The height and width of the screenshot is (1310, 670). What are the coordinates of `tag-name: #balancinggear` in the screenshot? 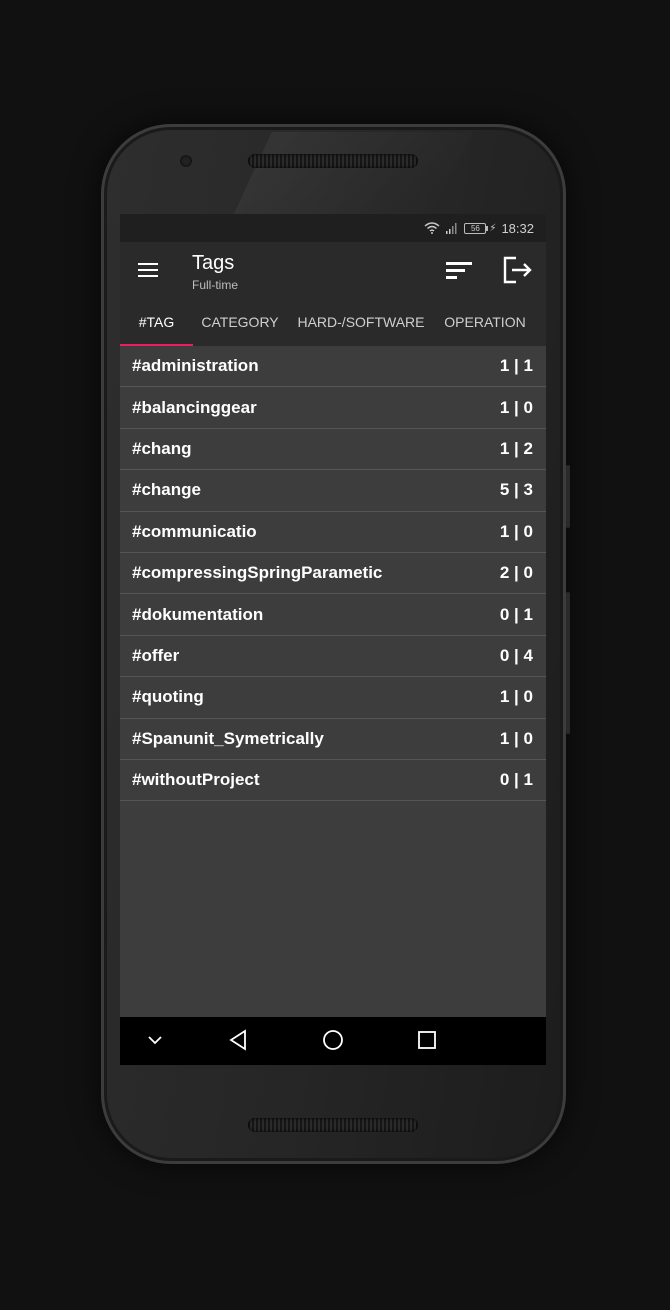 It's located at (194, 407).